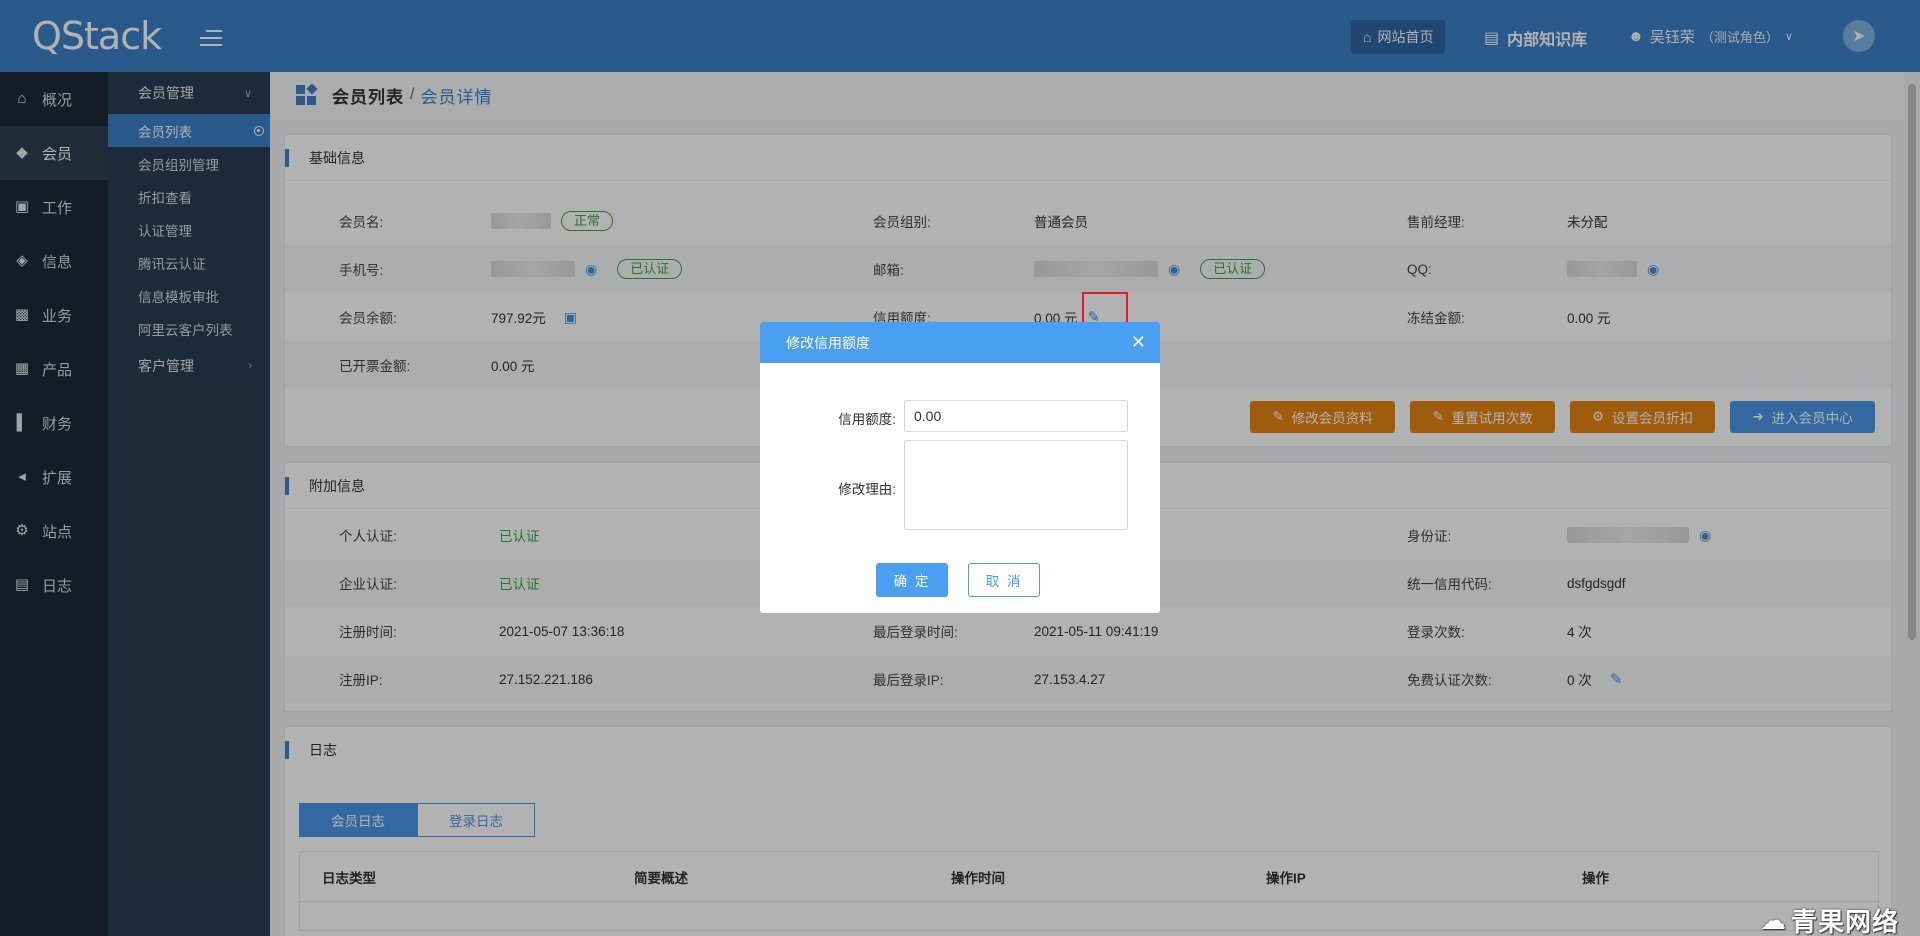 The width and height of the screenshot is (1920, 936). I want to click on credit-input, so click(1016, 416).